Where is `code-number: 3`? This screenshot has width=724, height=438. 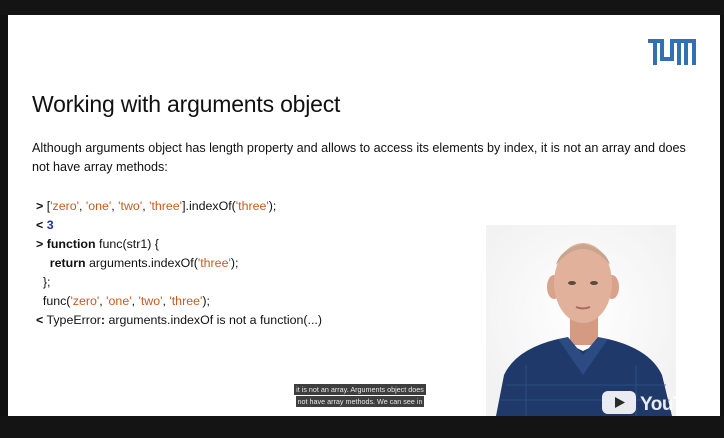
code-number: 3 is located at coordinates (50, 225).